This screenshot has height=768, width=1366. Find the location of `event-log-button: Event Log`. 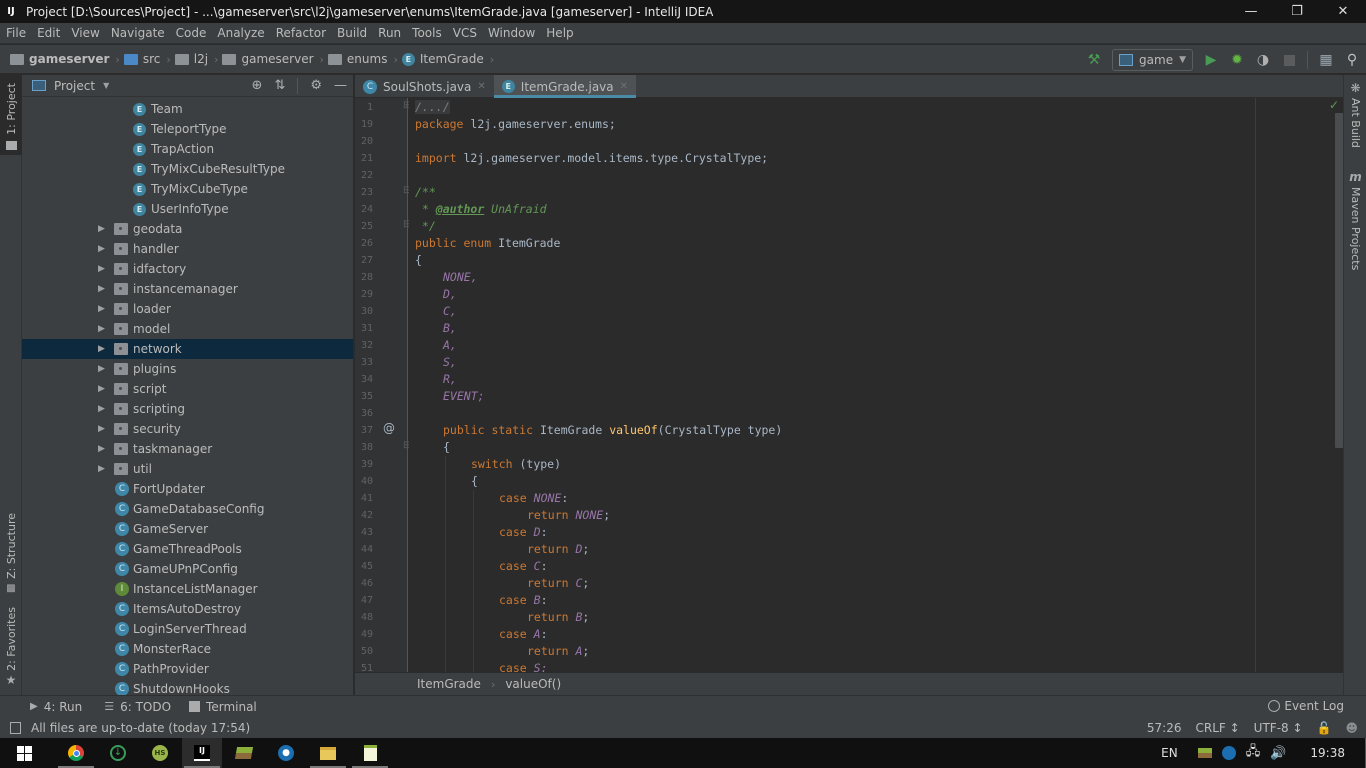

event-log-button: Event Log is located at coordinates (1306, 706).